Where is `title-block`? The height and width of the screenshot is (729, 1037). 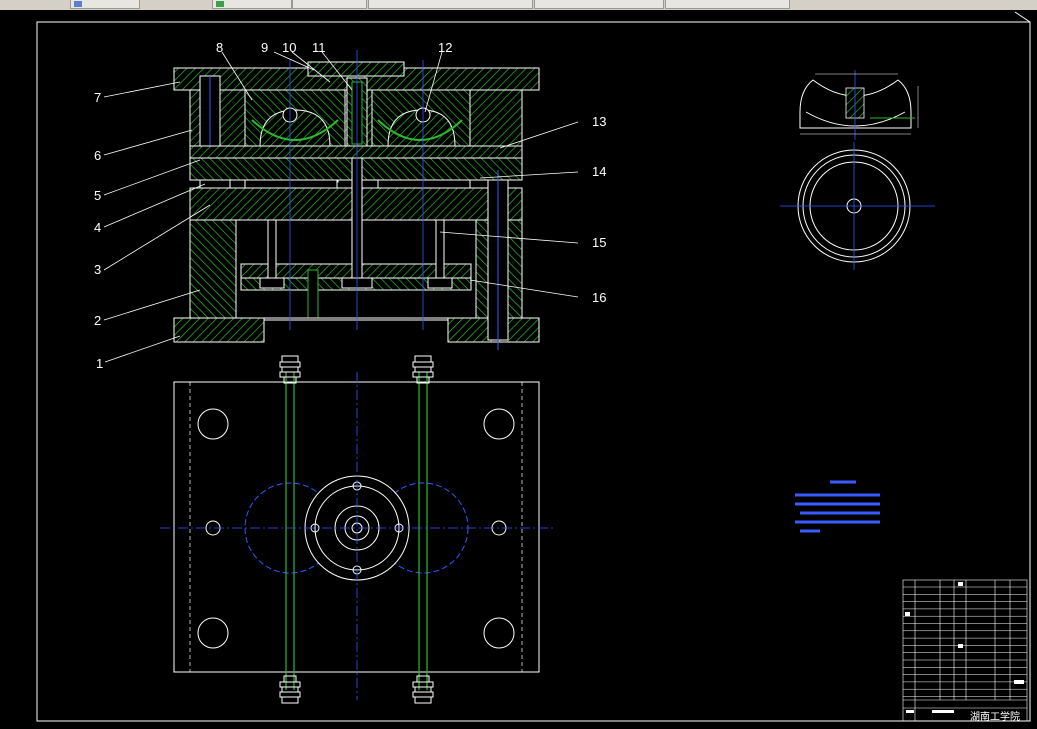 title-block is located at coordinates (965, 650).